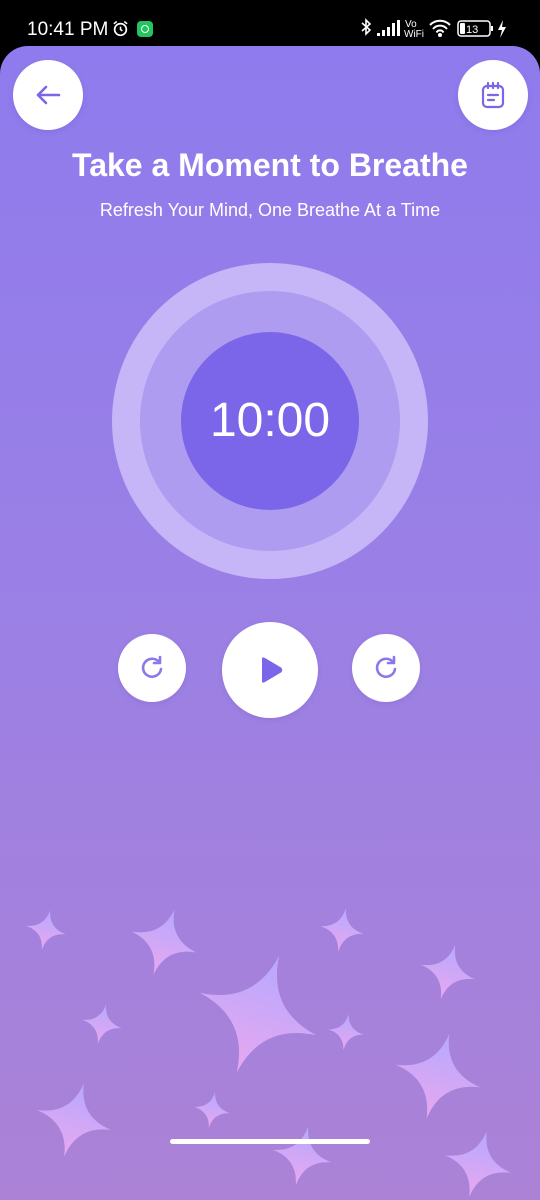 The image size is (540, 1200). I want to click on battery-icon: 13, so click(475, 28).